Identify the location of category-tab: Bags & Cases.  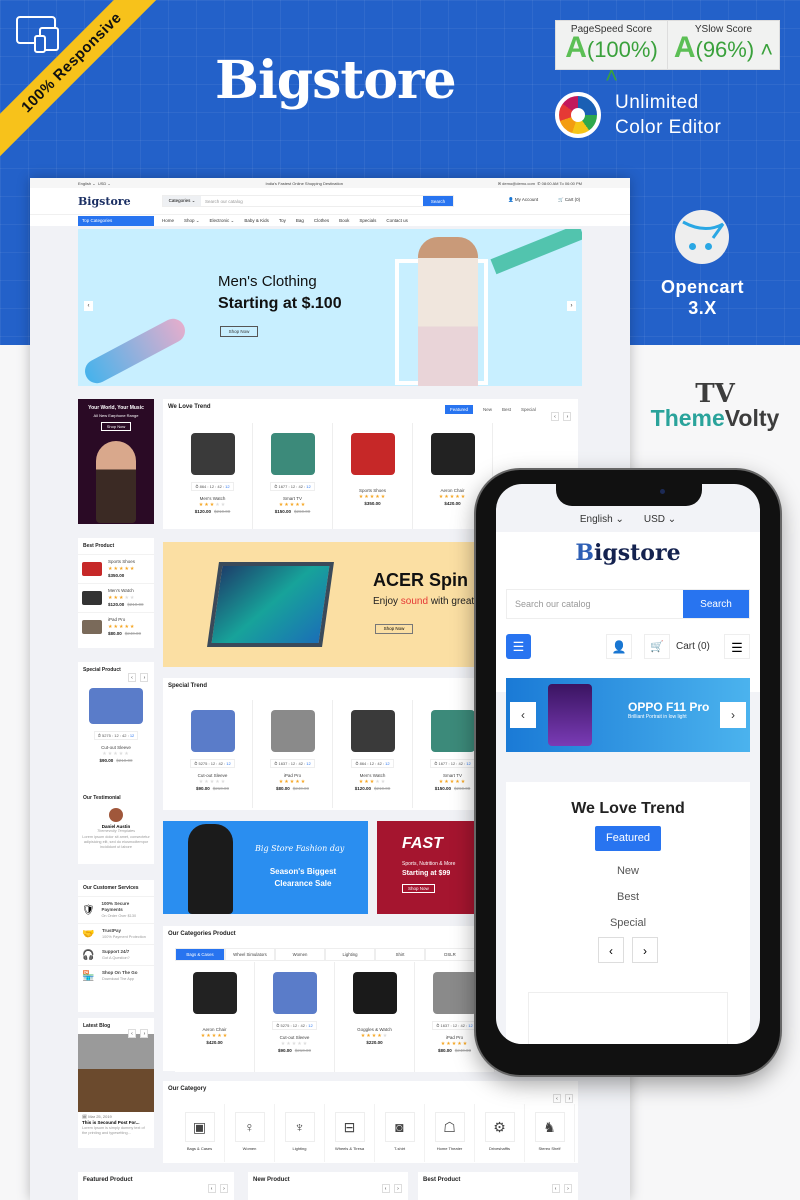
(200, 954).